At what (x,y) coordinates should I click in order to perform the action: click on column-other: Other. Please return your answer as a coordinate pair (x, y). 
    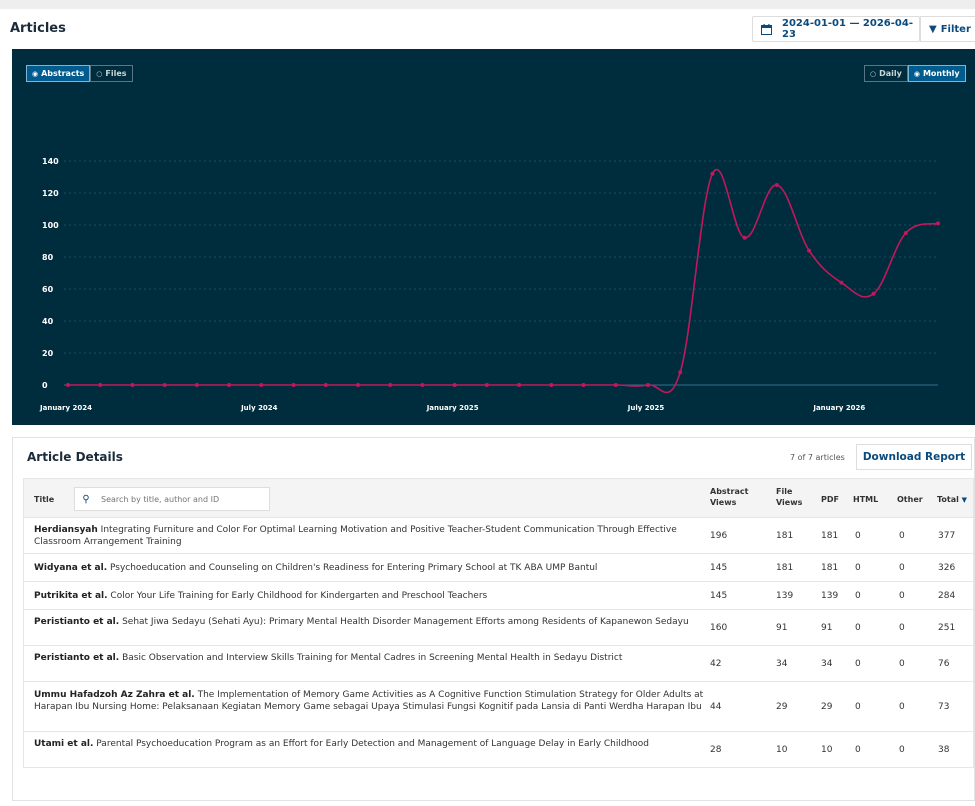
    Looking at the image, I should click on (910, 499).